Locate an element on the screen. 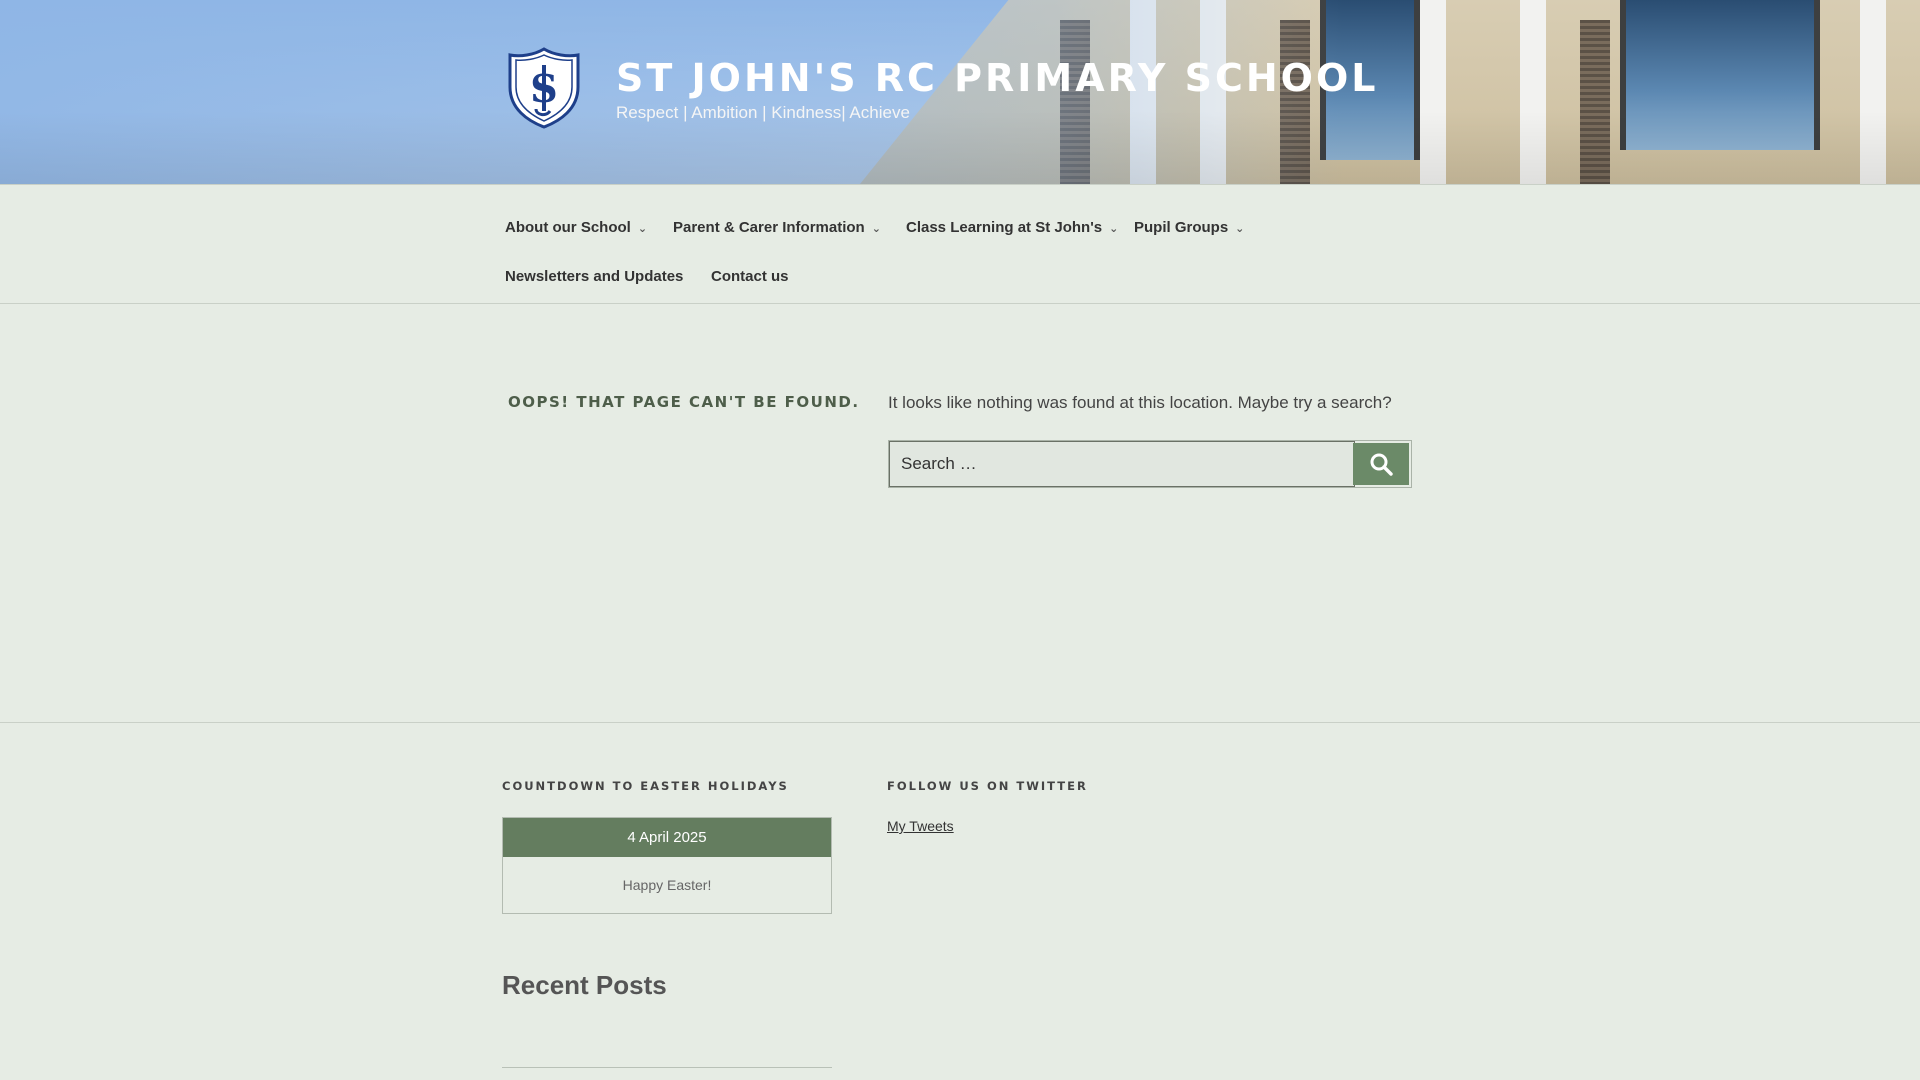 The height and width of the screenshot is (1080, 1920). nav-item-pupil-groups: Pupil Groups ⌄ is located at coordinates (1189, 227).